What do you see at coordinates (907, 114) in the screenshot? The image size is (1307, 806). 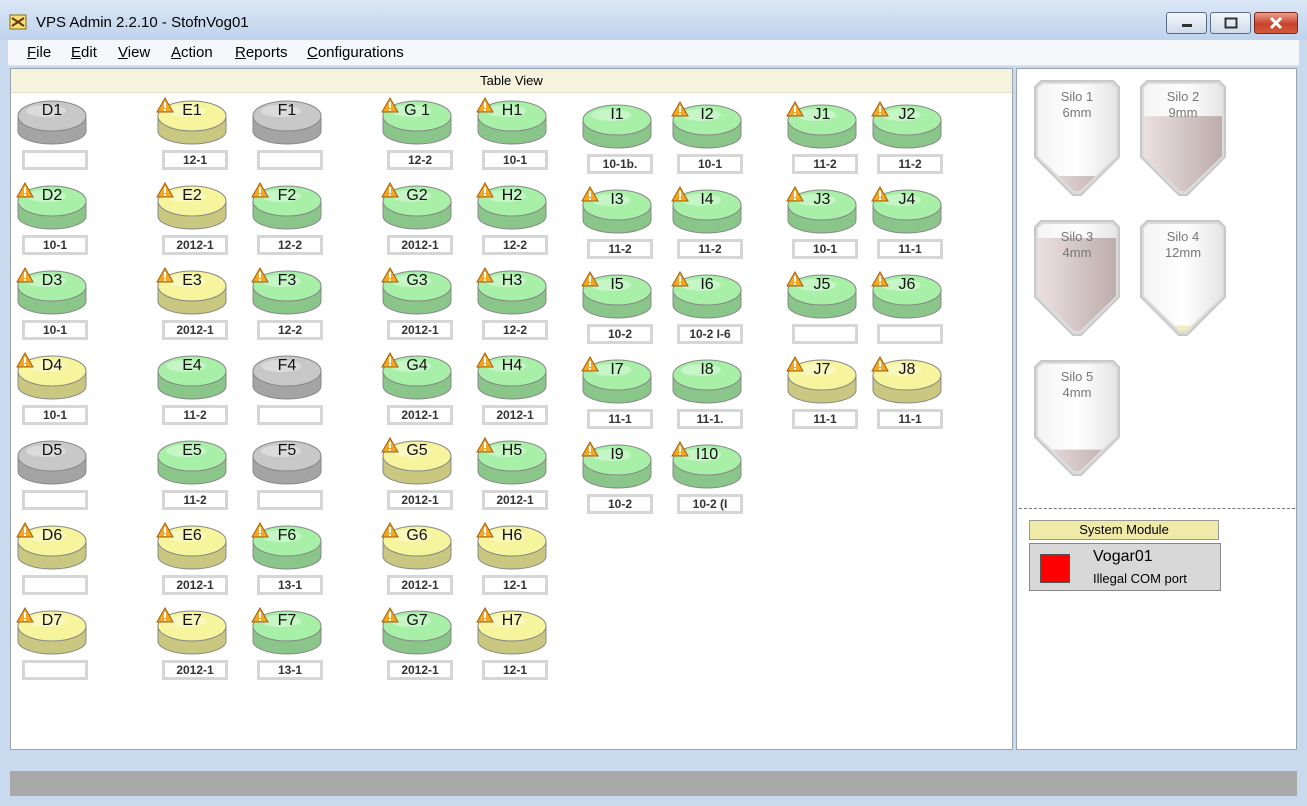 I see `table-name: J2` at bounding box center [907, 114].